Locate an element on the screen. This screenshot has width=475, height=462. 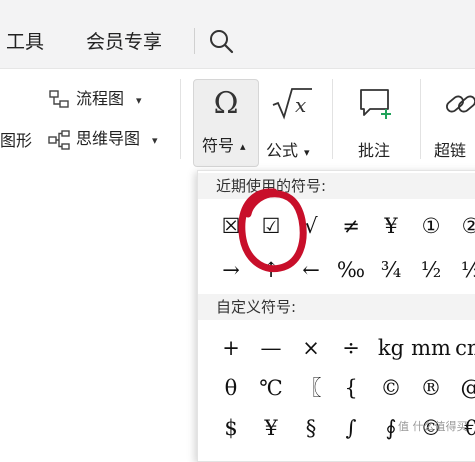
symbol-button: Ω 符号 ▴ is located at coordinates (226, 123).